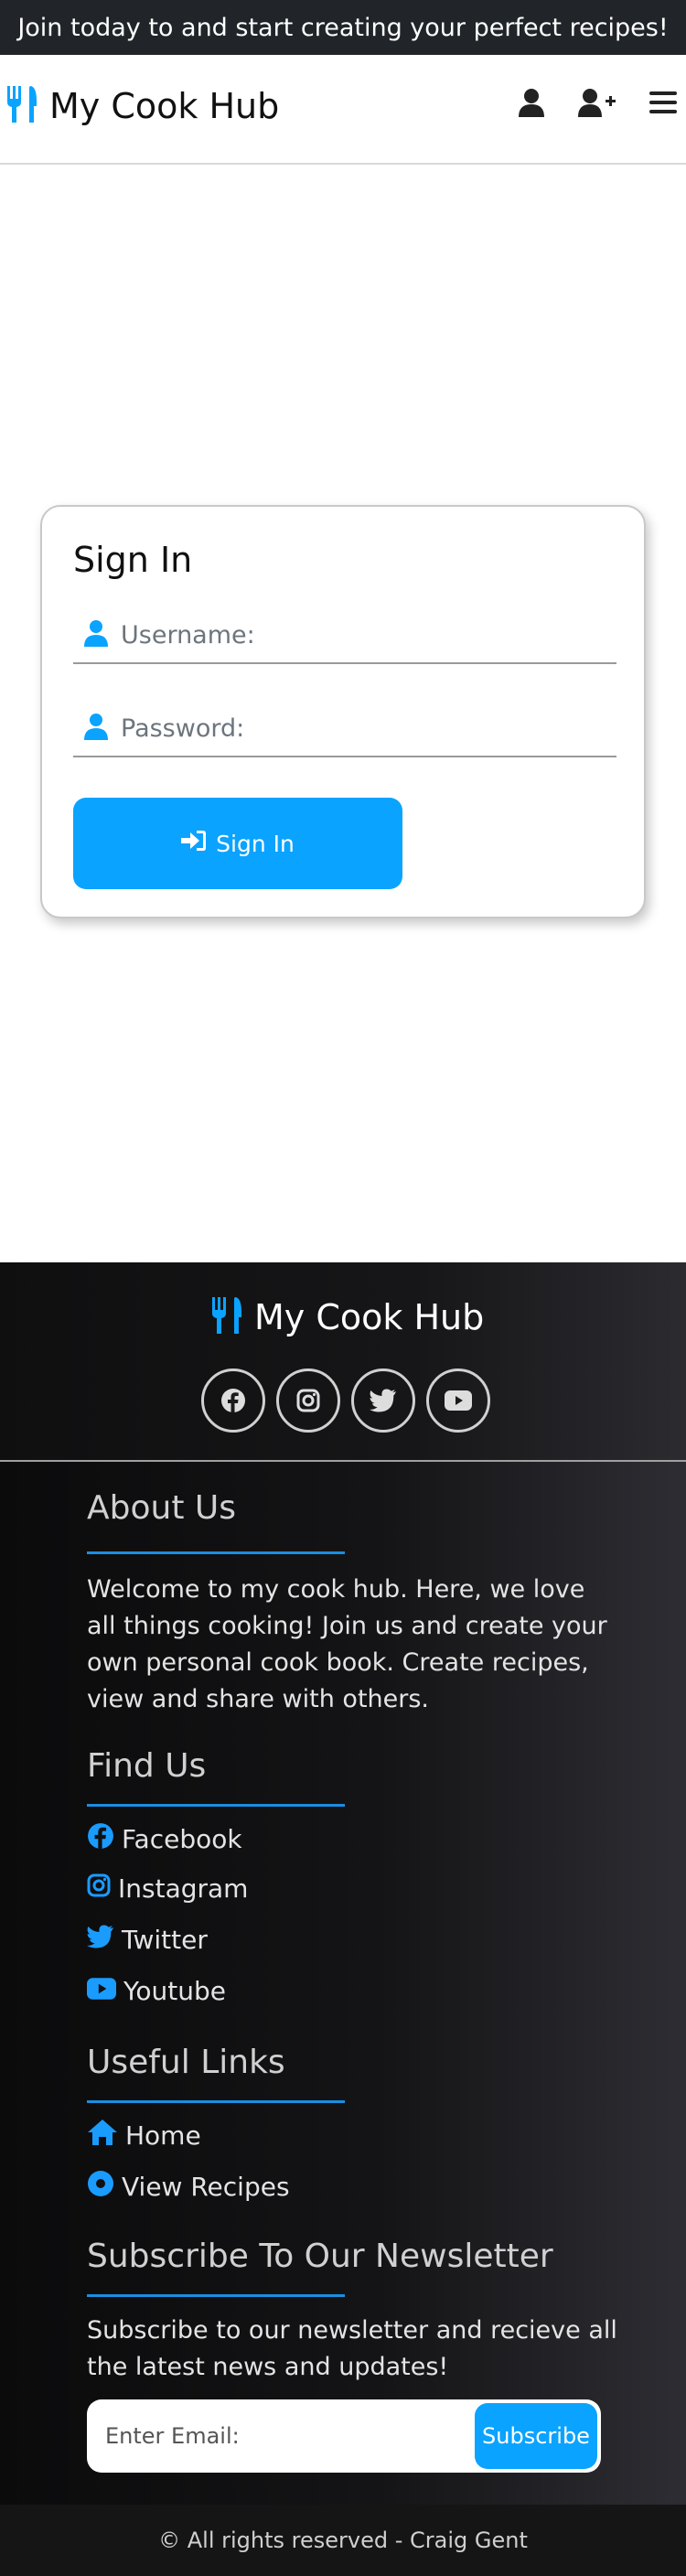  I want to click on brand-name: My Cook Hub, so click(164, 106).